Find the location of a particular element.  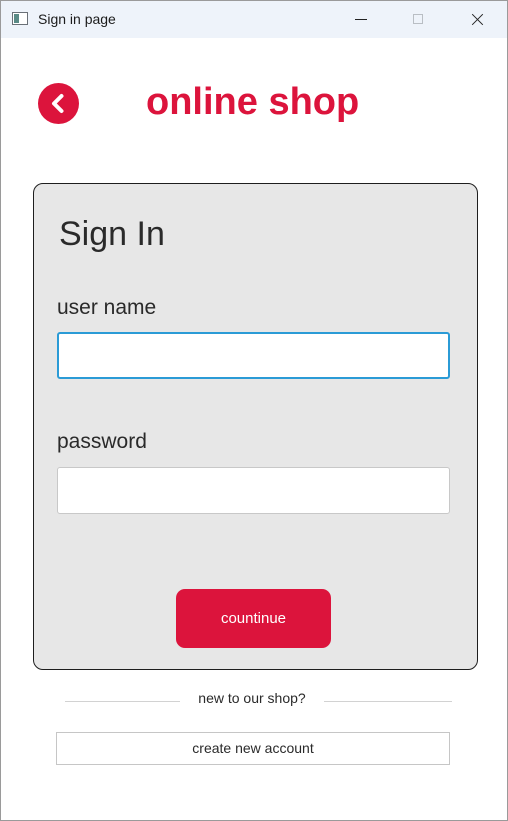

minimize-button is located at coordinates (362, 19).